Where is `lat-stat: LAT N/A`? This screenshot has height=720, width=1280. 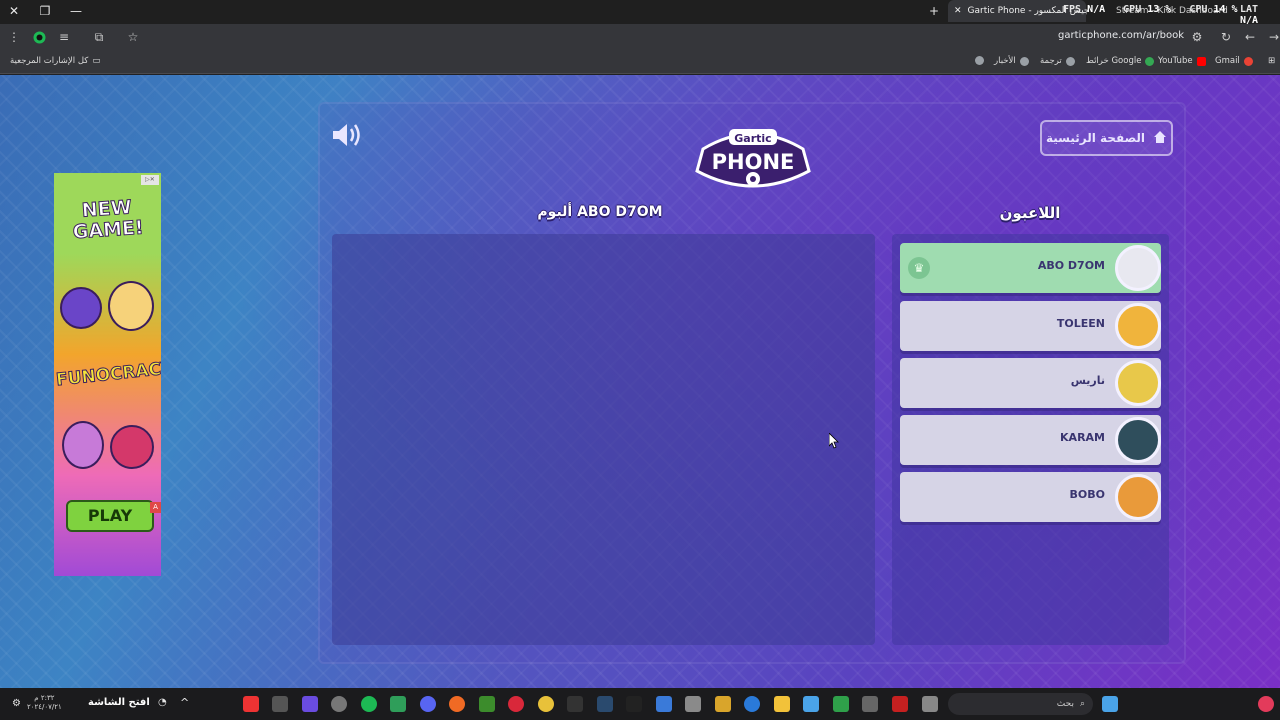
lat-stat: LAT N/A is located at coordinates (1249, 15).